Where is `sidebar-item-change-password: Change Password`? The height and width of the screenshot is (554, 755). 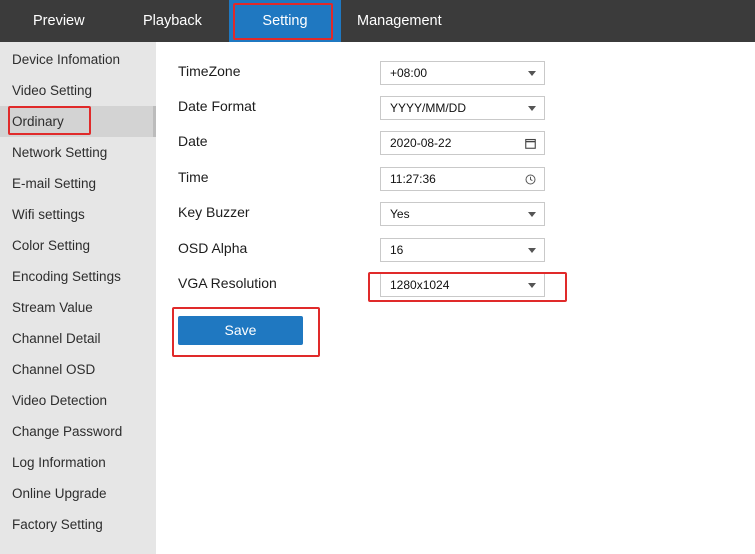 sidebar-item-change-password: Change Password is located at coordinates (78, 431).